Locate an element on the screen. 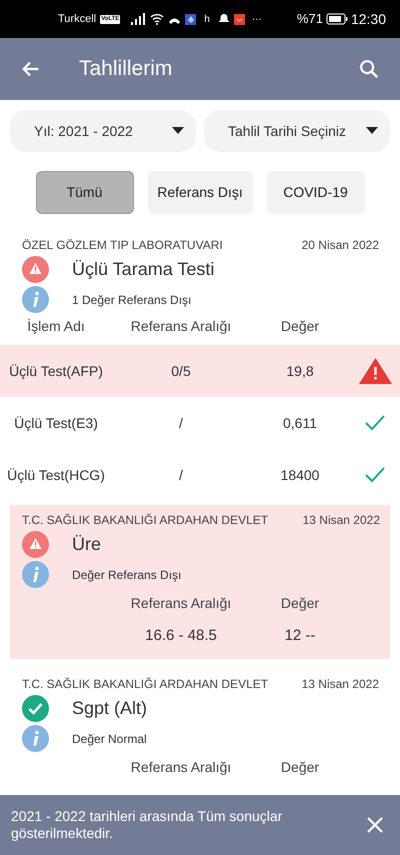  test-name: Üçlü Test(AFP) is located at coordinates (56, 371).